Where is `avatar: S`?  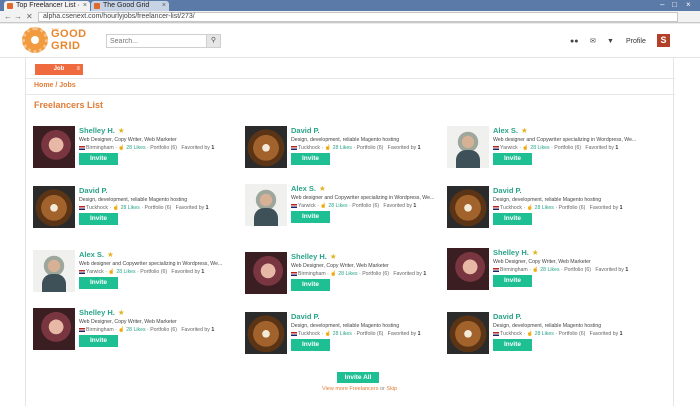 avatar: S is located at coordinates (663, 40).